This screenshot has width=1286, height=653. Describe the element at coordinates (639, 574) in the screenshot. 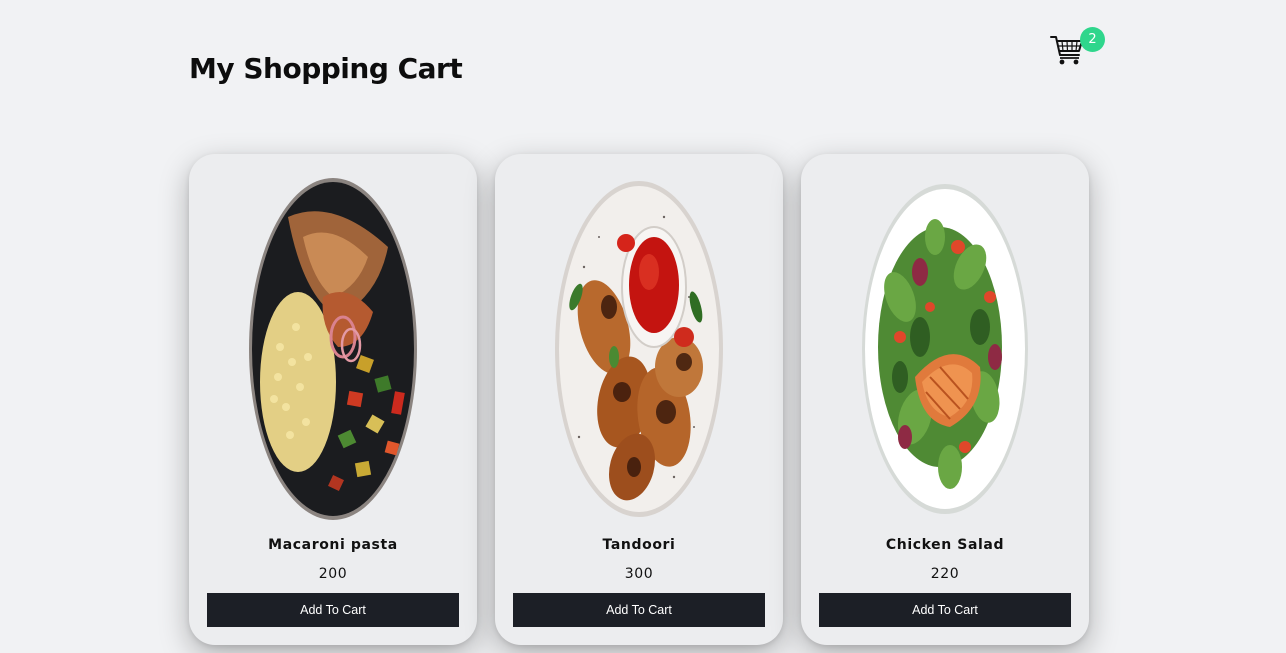

I see `product-price: 300` at that location.